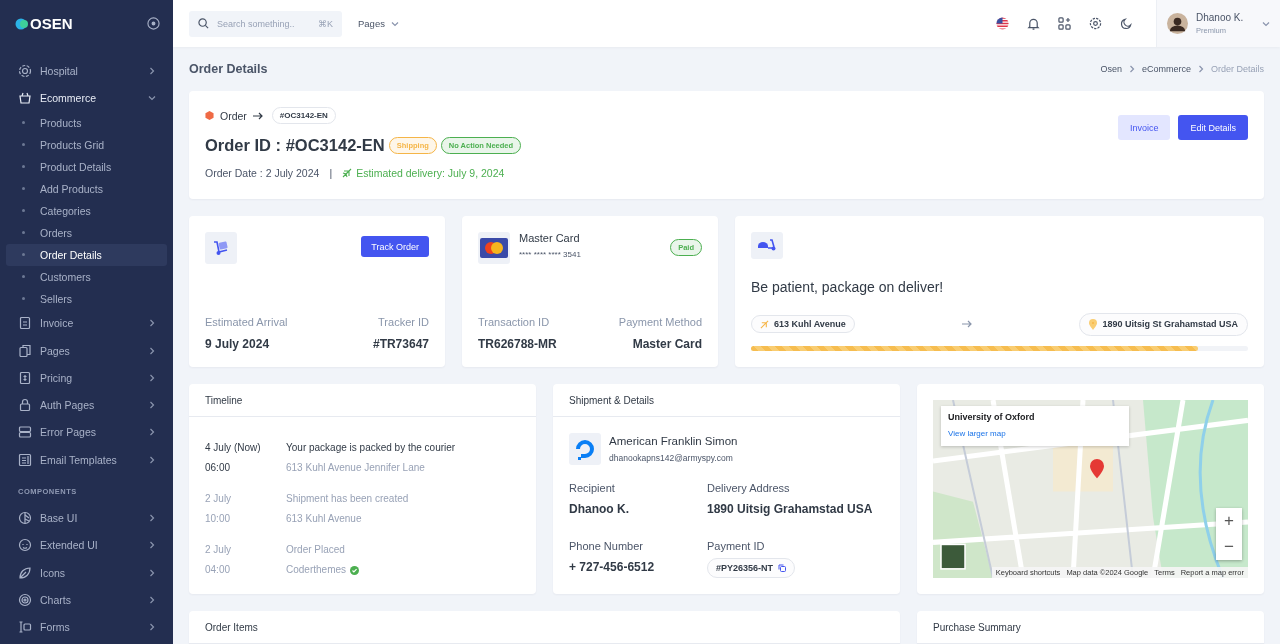 This screenshot has width=1280, height=644. What do you see at coordinates (86, 166) in the screenshot?
I see `submenu-item: Product Details` at bounding box center [86, 166].